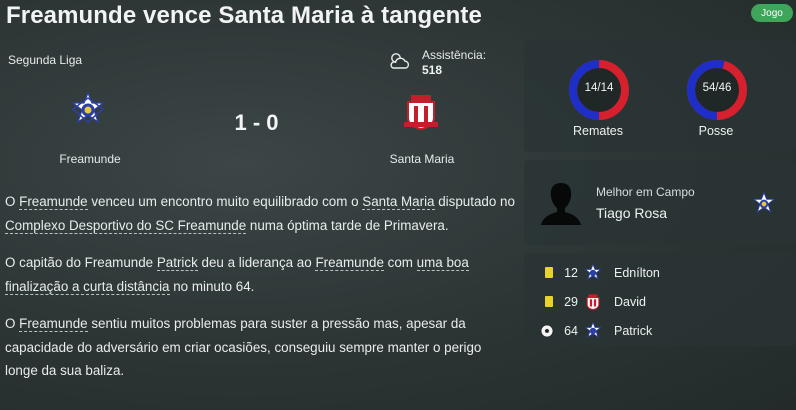 Image resolution: width=796 pixels, height=410 pixels. I want to click on event-row: 29 David, so click(660, 303).